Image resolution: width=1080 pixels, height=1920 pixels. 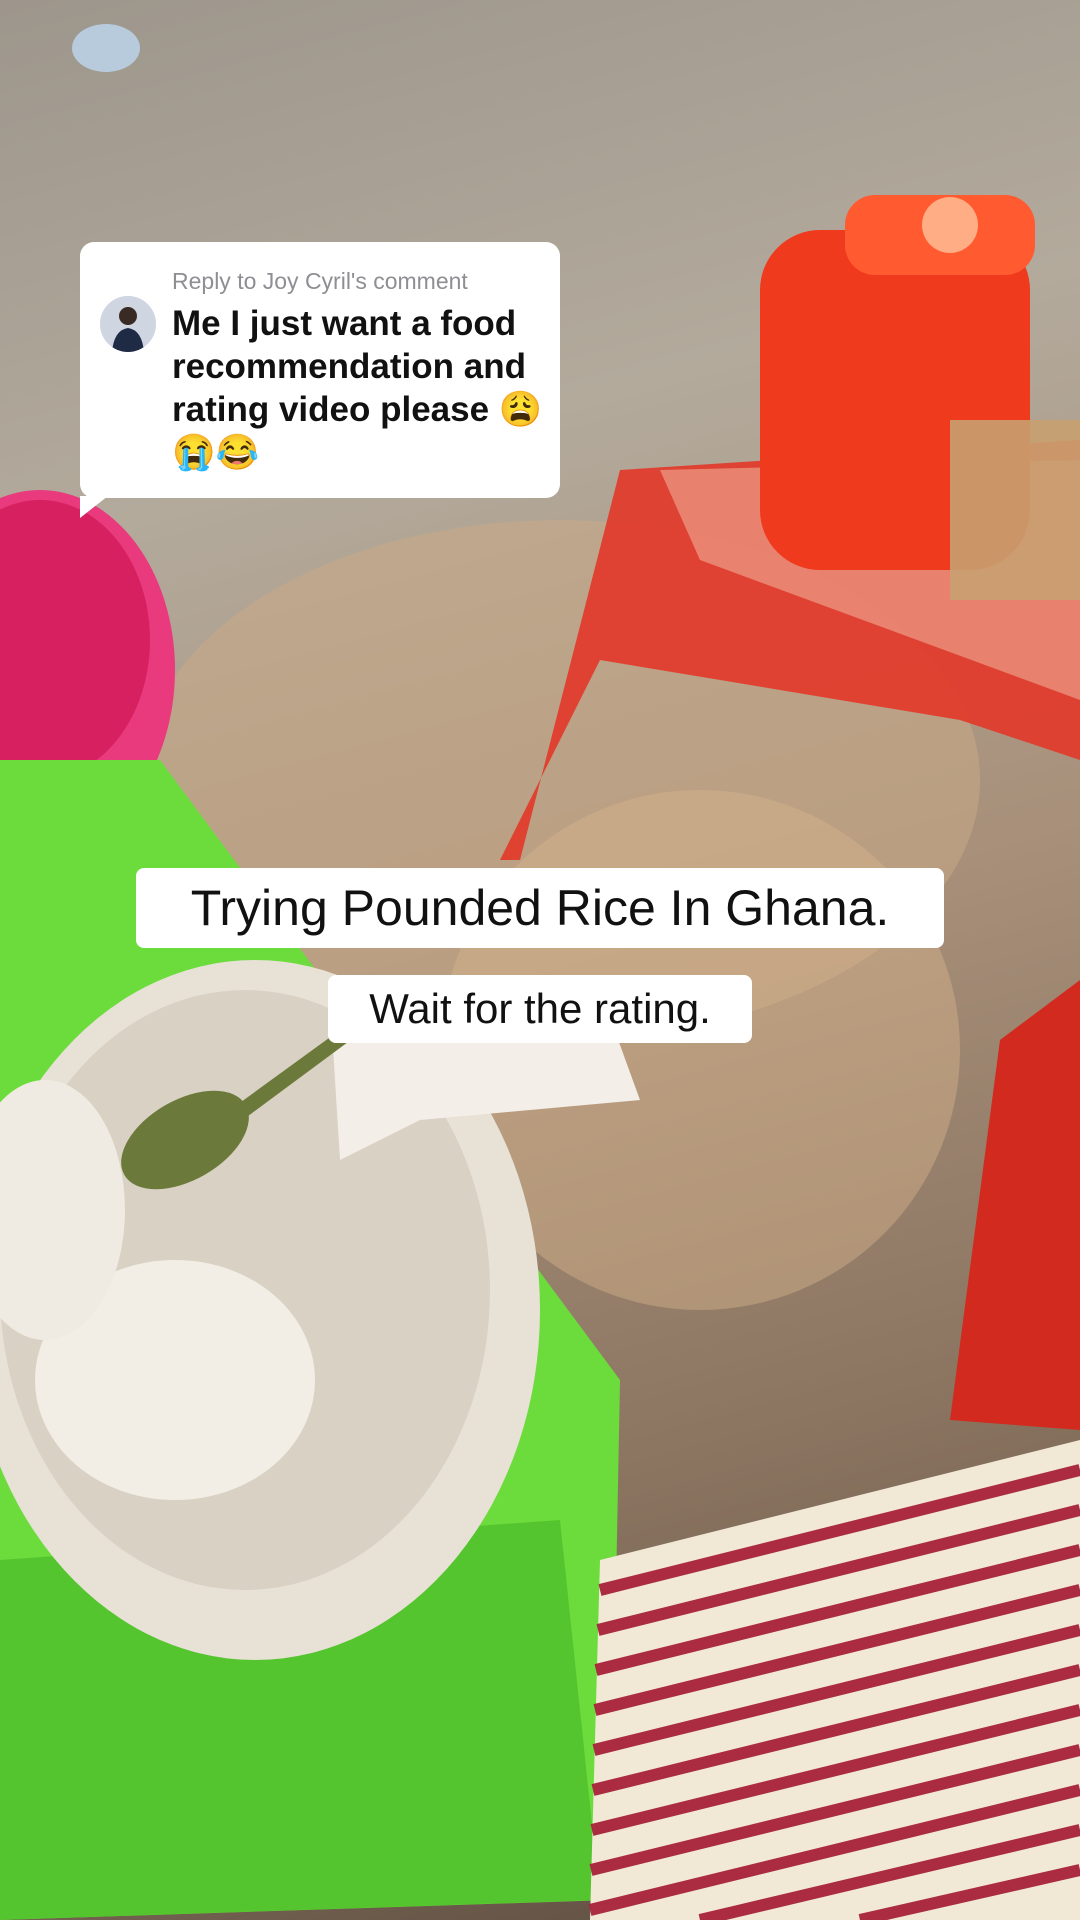 What do you see at coordinates (834, 1680) in the screenshot?
I see `striped-clothing` at bounding box center [834, 1680].